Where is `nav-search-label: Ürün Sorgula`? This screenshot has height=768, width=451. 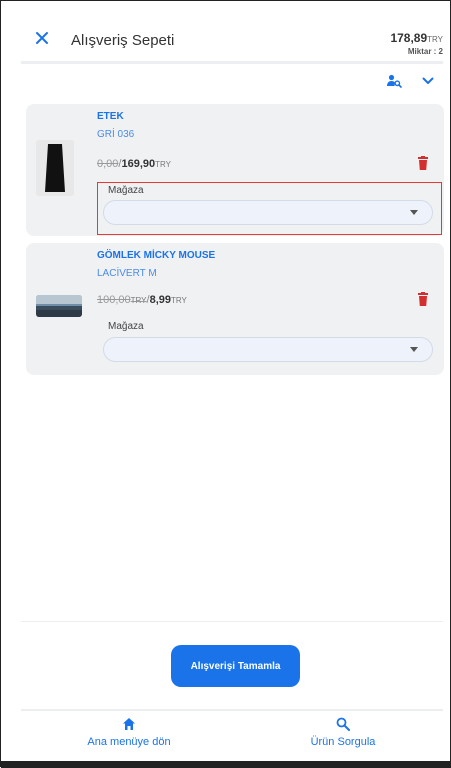
nav-search-label: Ürün Sorgula is located at coordinates (343, 742).